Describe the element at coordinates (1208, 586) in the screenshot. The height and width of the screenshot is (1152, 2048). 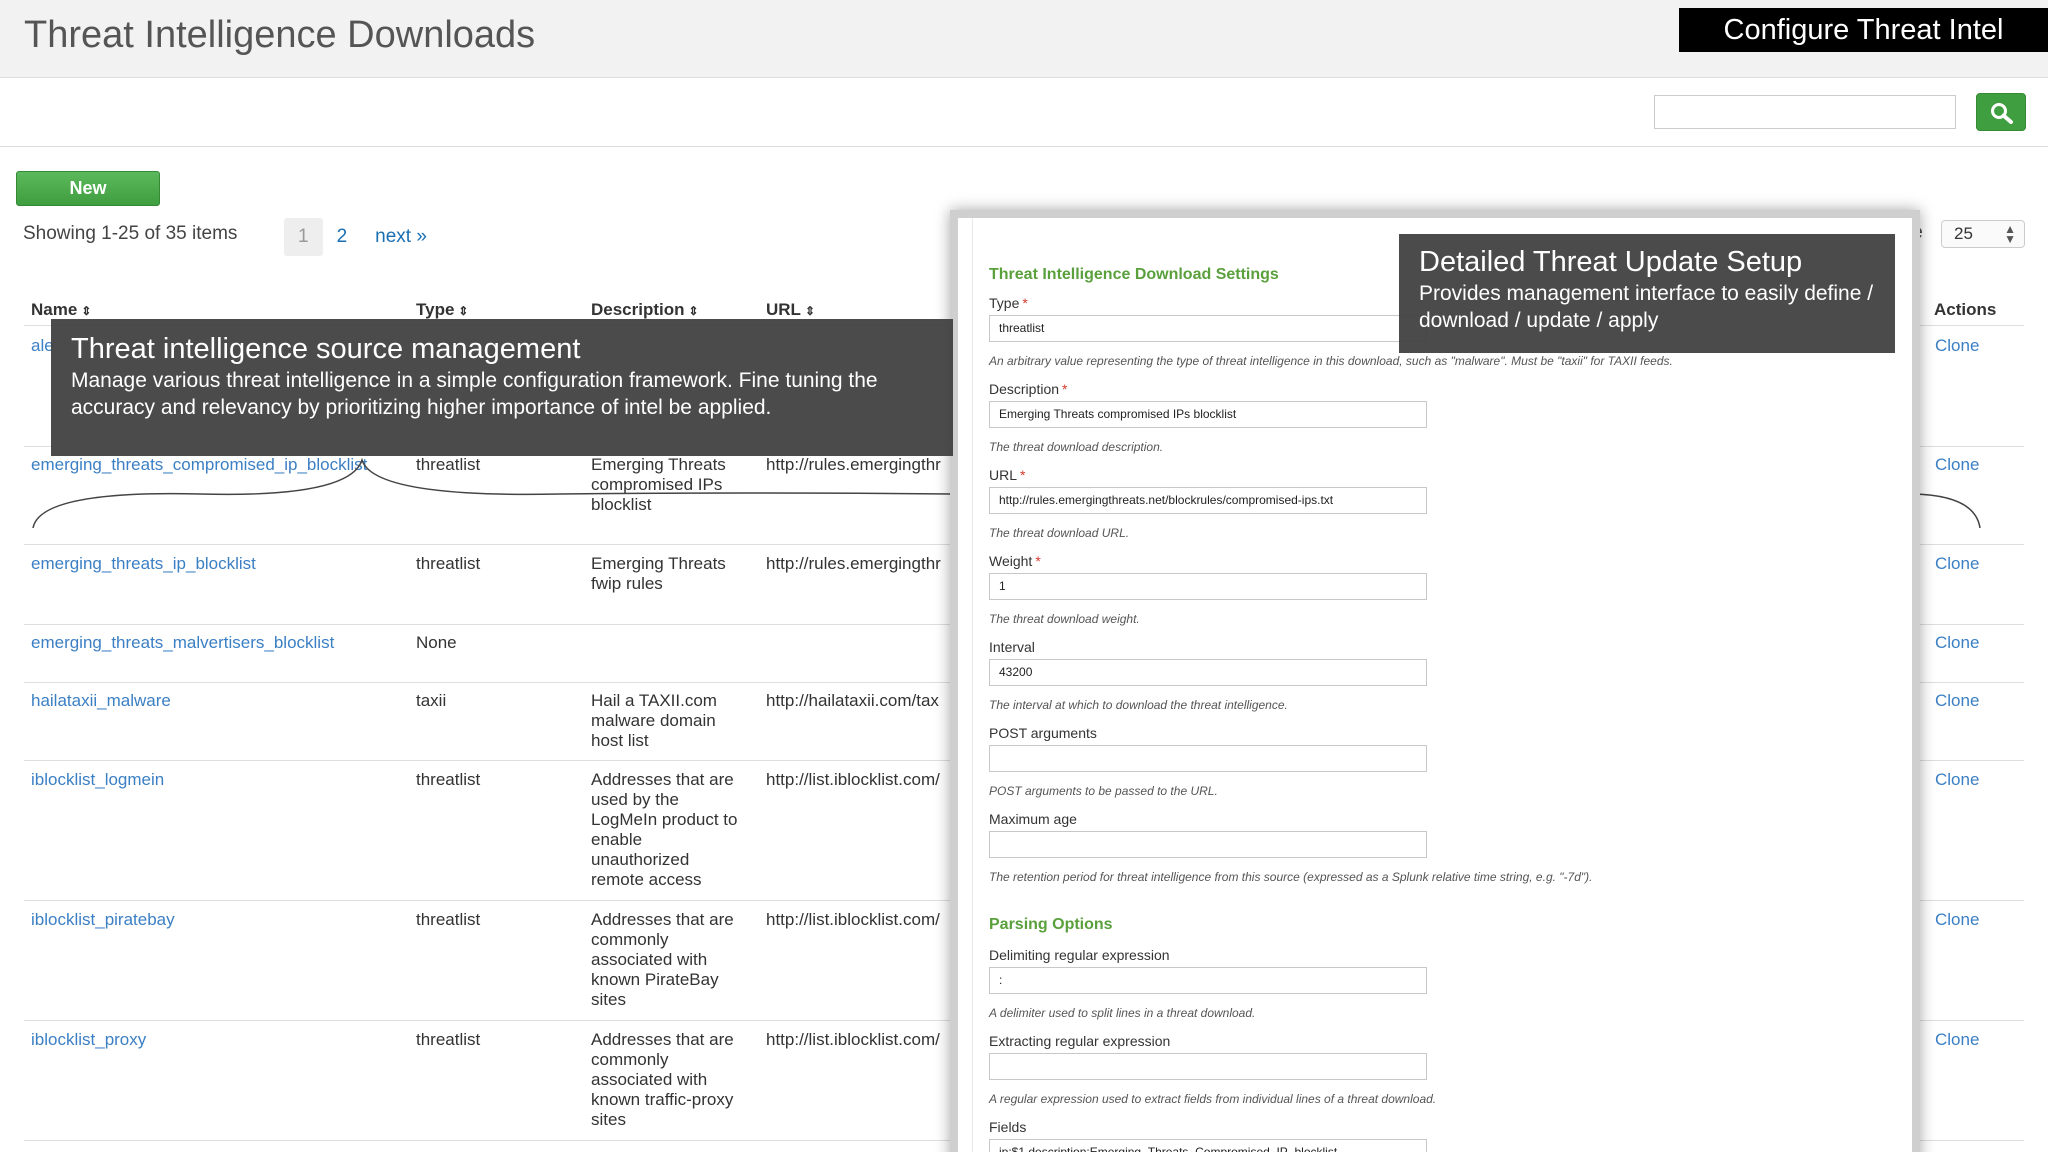
I see `weight-input: 1` at that location.